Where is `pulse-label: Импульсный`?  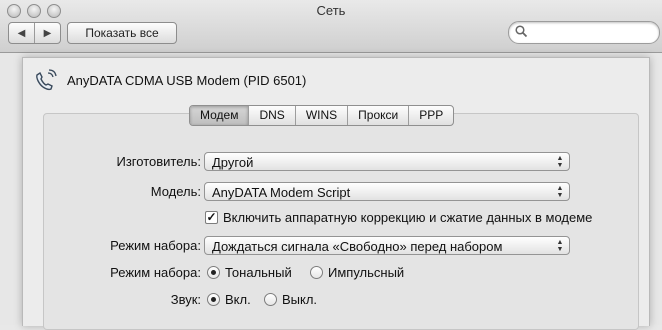 pulse-label: Импульсный is located at coordinates (366, 272).